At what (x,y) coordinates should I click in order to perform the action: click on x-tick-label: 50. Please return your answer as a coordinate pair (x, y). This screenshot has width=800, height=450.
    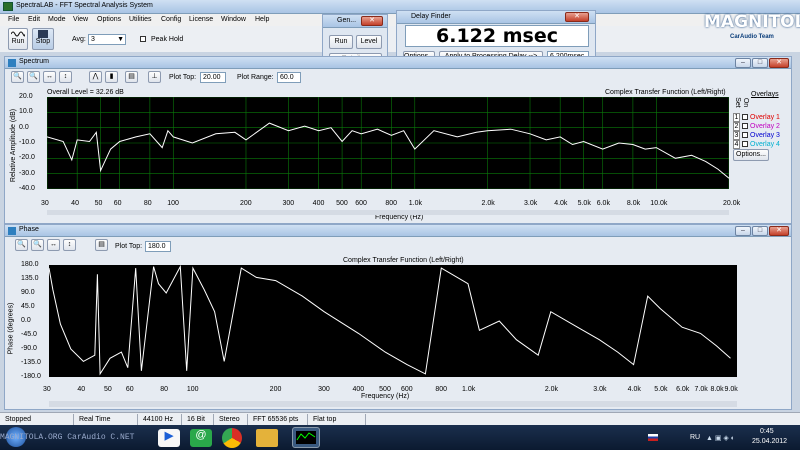
    Looking at the image, I should click on (98, 203).